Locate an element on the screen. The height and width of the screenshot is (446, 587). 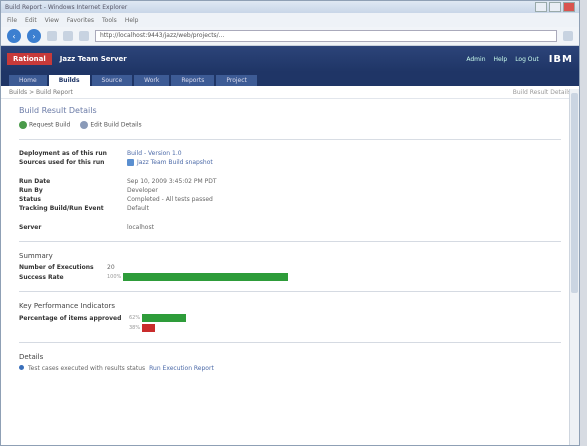
close-button is located at coordinates (569, 7).